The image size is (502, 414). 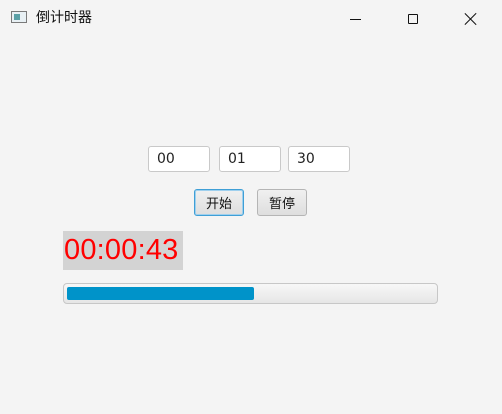 What do you see at coordinates (123, 250) in the screenshot?
I see `countdown-display: 00:00:43` at bounding box center [123, 250].